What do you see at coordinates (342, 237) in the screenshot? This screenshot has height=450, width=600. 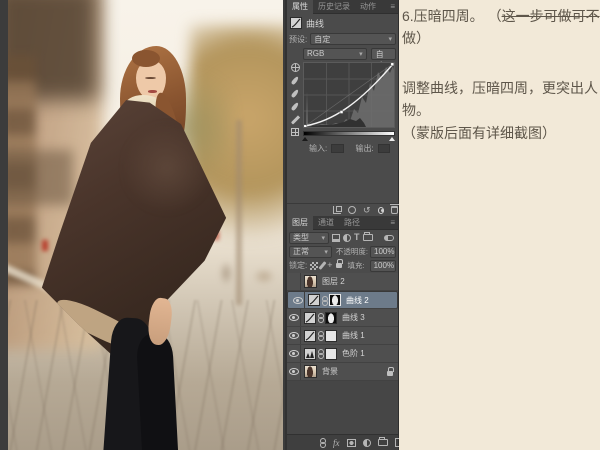 I see `layer-filter-row: 类型 ▾ T` at bounding box center [342, 237].